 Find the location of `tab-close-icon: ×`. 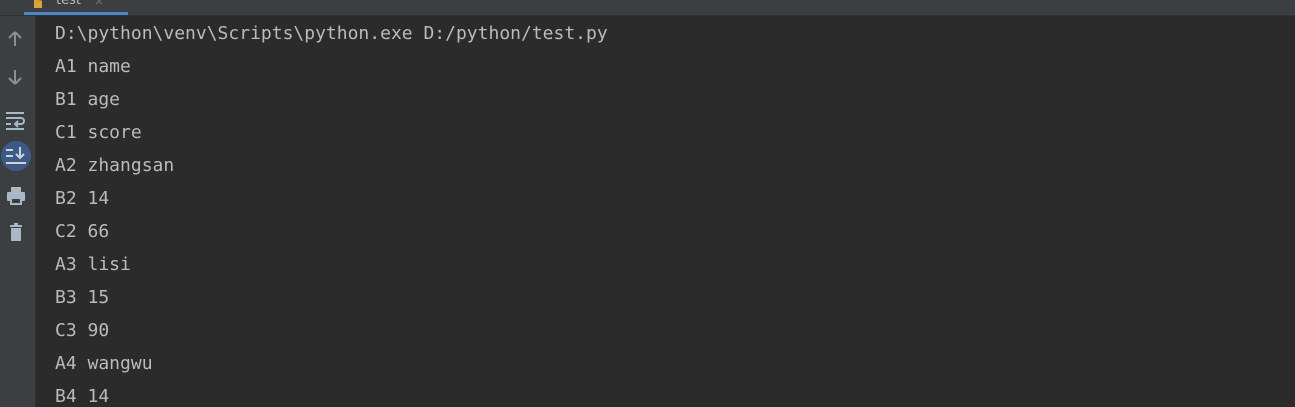

tab-close-icon: × is located at coordinates (99, 4).